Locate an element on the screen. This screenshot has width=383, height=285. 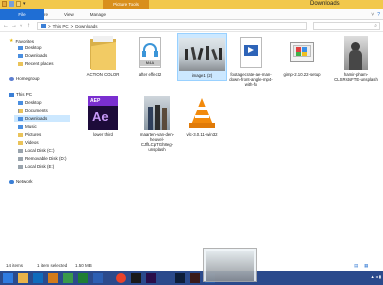
nav-videos: Videos is located at coordinates (28, 142).